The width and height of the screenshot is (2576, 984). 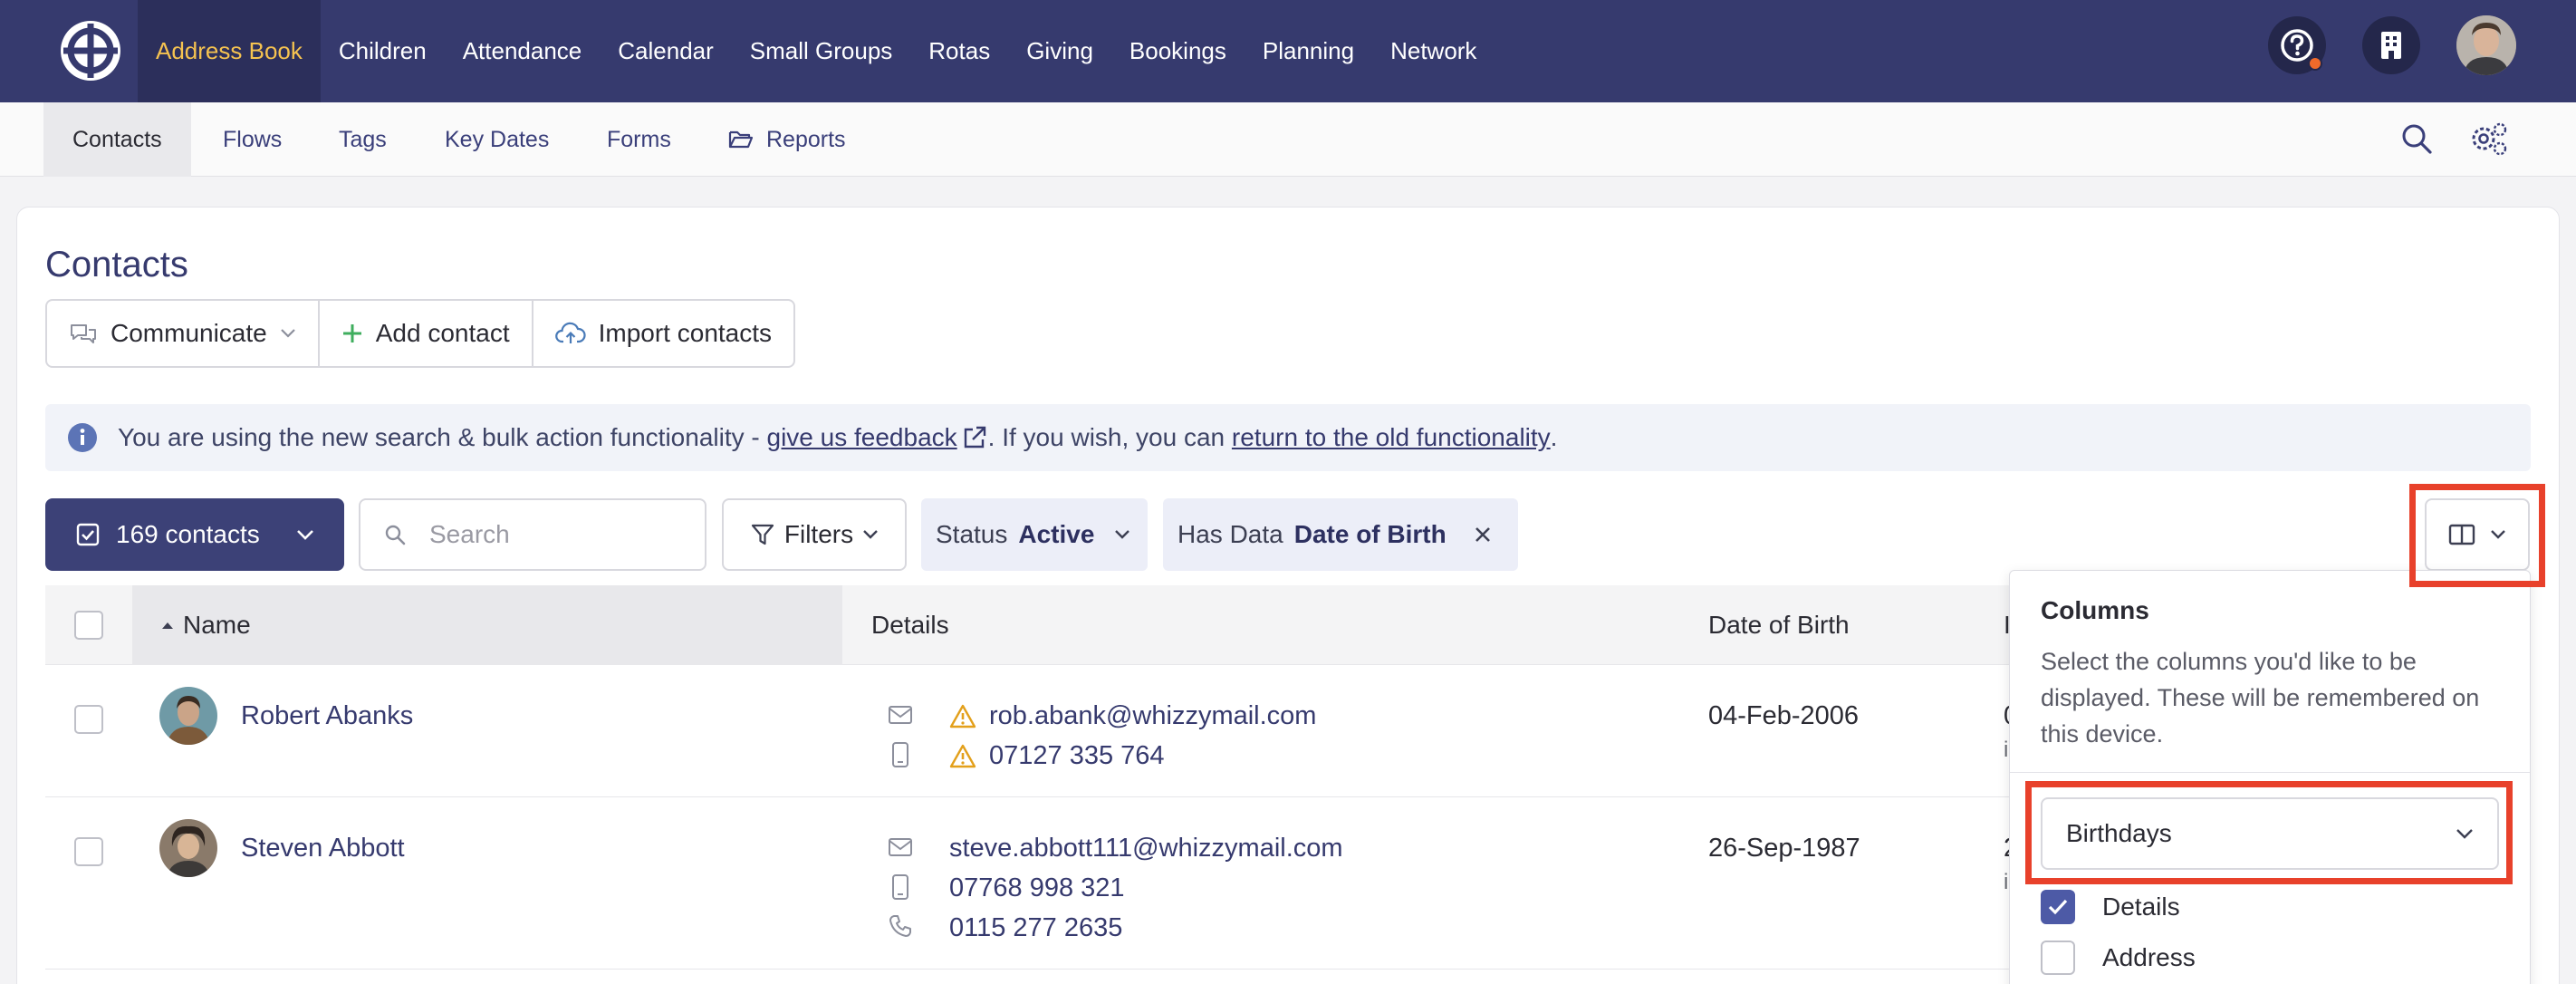 What do you see at coordinates (910, 625) in the screenshot?
I see `column-header-details: Details` at bounding box center [910, 625].